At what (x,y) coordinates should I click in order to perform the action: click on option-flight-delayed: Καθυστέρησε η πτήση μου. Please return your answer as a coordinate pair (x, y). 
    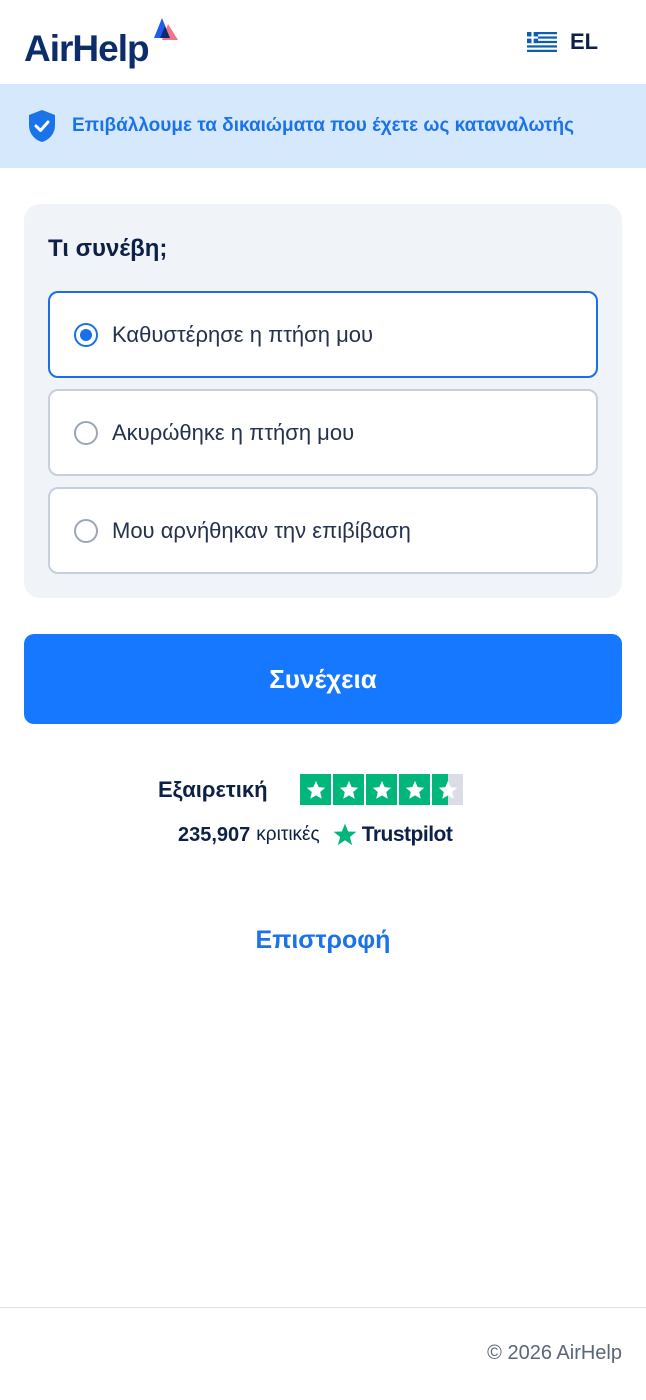
    Looking at the image, I should click on (323, 334).